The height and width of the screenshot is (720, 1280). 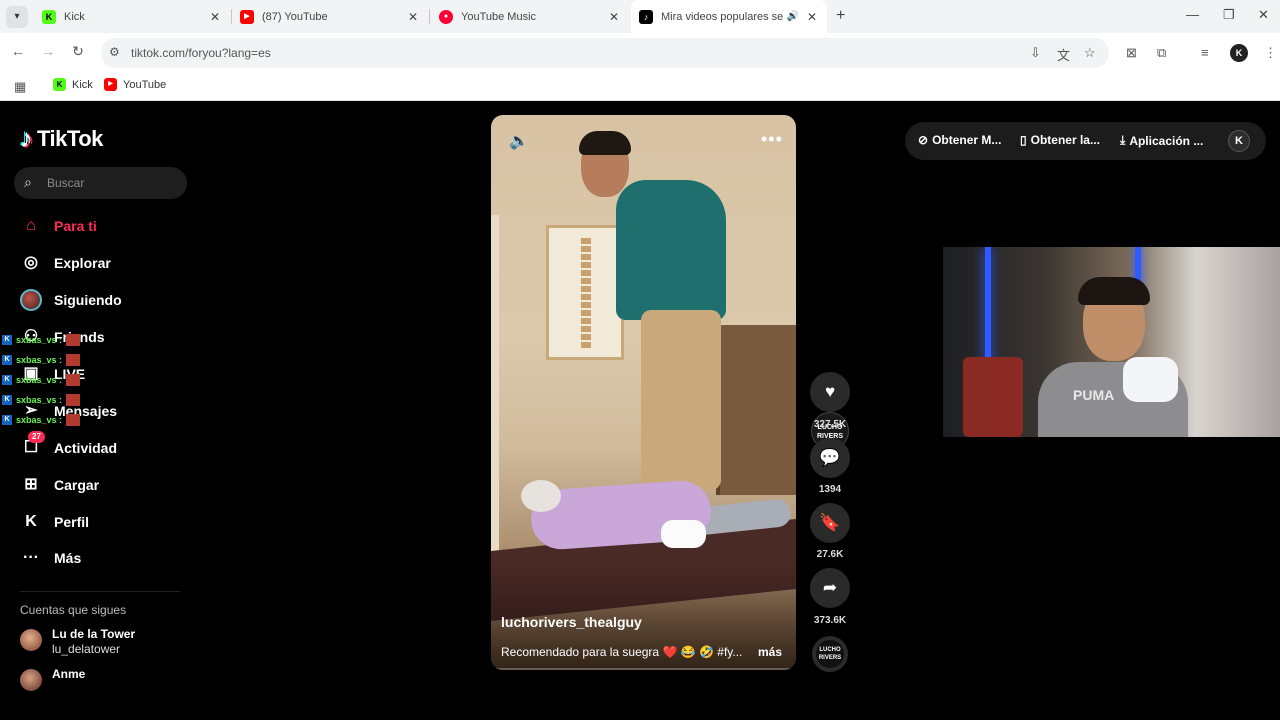 I want to click on nav-actividad: ☐ 27 Actividad, so click(x=69, y=446).